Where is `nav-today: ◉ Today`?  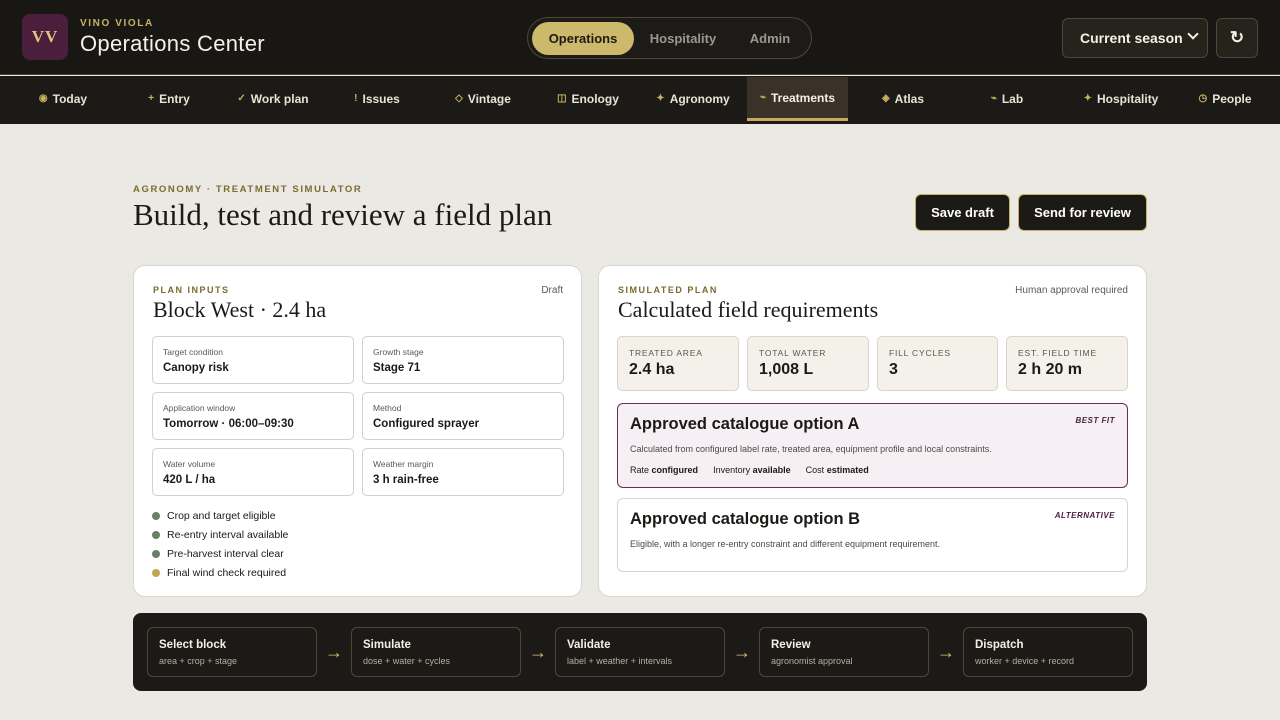
nav-today: ◉ Today is located at coordinates (63, 98).